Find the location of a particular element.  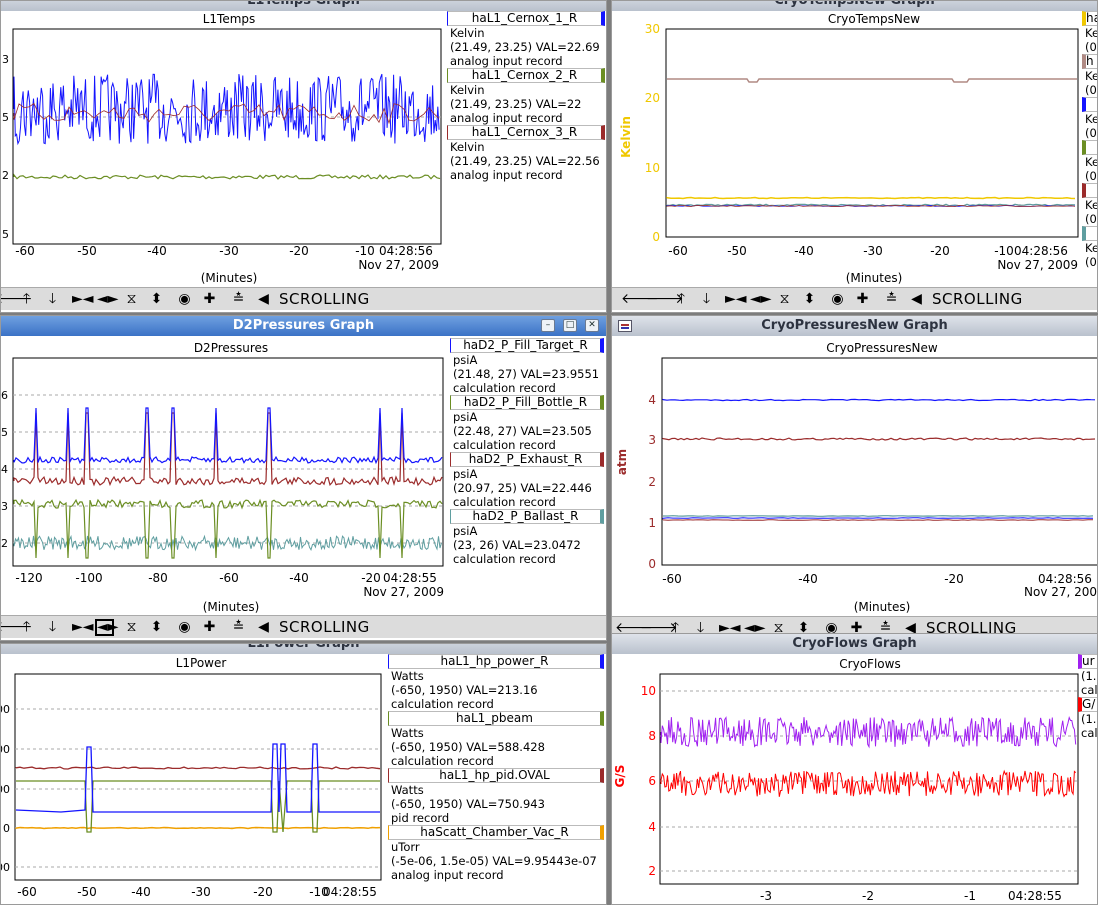

legend-name: h is located at coordinates (1089, 61).